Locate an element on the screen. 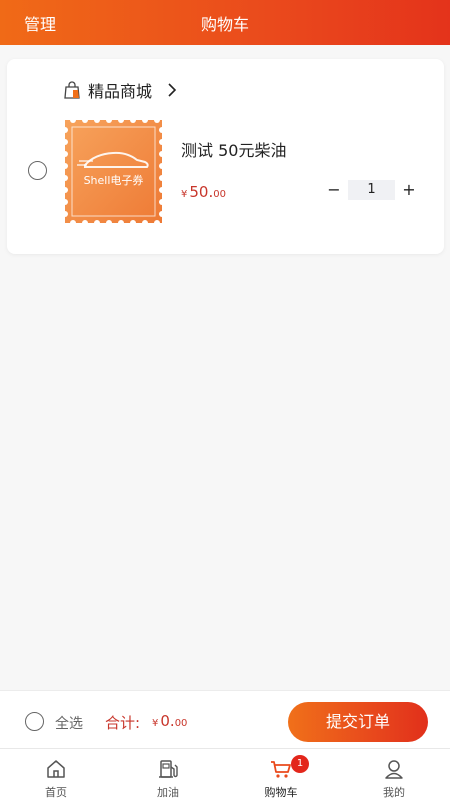 The width and height of the screenshot is (450, 800). tab-label: 加油 is located at coordinates (168, 792).